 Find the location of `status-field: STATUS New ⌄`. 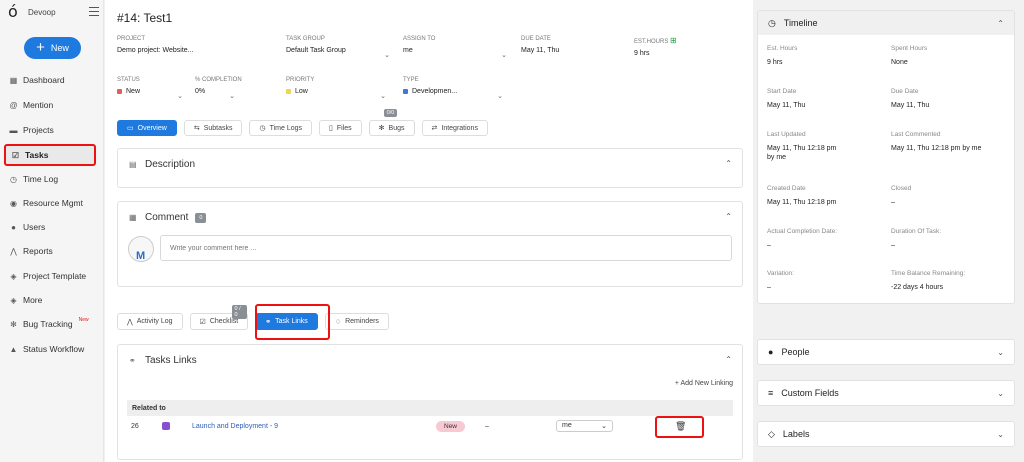

status-field: STATUS New ⌄ is located at coordinates (150, 88).